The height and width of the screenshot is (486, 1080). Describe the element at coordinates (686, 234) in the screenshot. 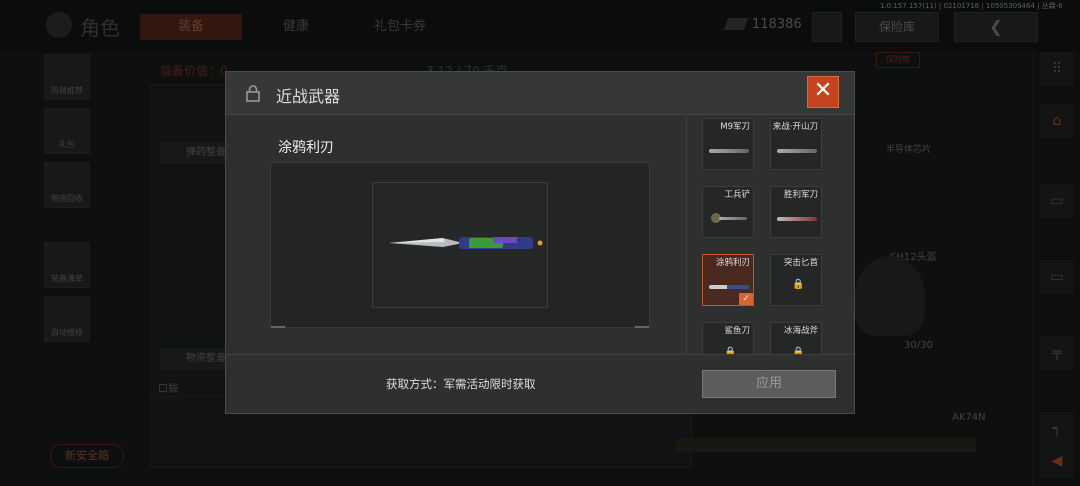

I see `divider` at that location.